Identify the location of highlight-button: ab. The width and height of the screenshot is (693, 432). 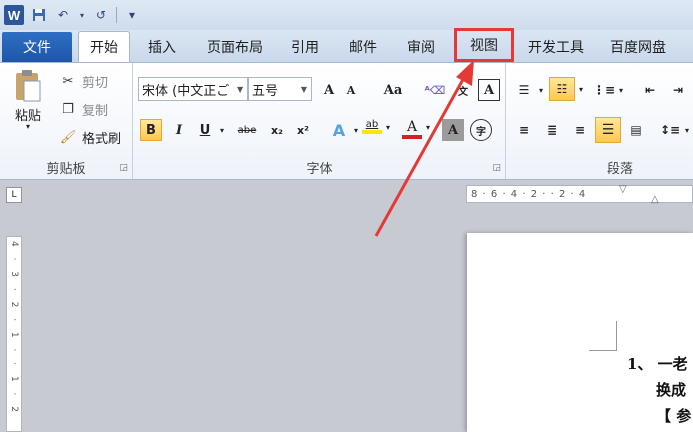
(372, 126).